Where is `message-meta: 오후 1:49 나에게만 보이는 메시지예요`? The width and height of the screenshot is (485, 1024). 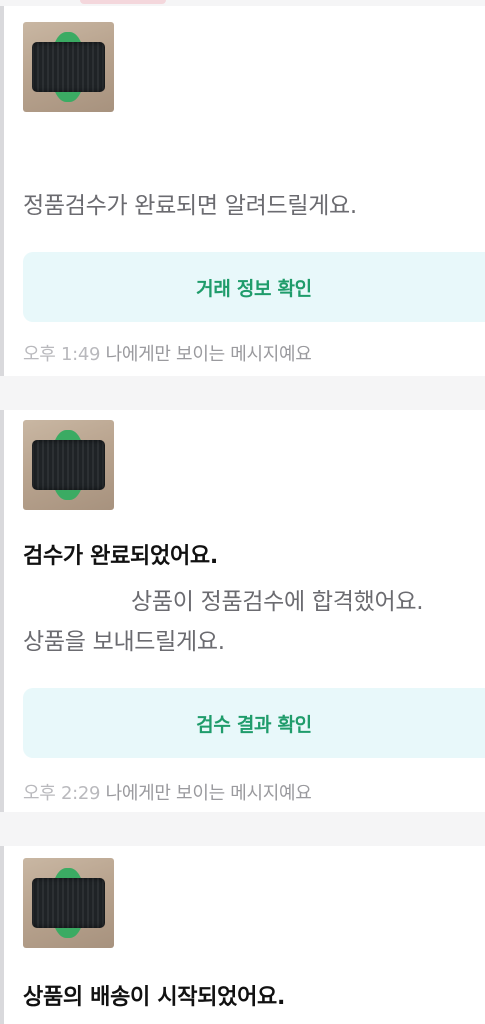
message-meta: 오후 1:49 나에게만 보이는 메시지예요 is located at coordinates (167, 353).